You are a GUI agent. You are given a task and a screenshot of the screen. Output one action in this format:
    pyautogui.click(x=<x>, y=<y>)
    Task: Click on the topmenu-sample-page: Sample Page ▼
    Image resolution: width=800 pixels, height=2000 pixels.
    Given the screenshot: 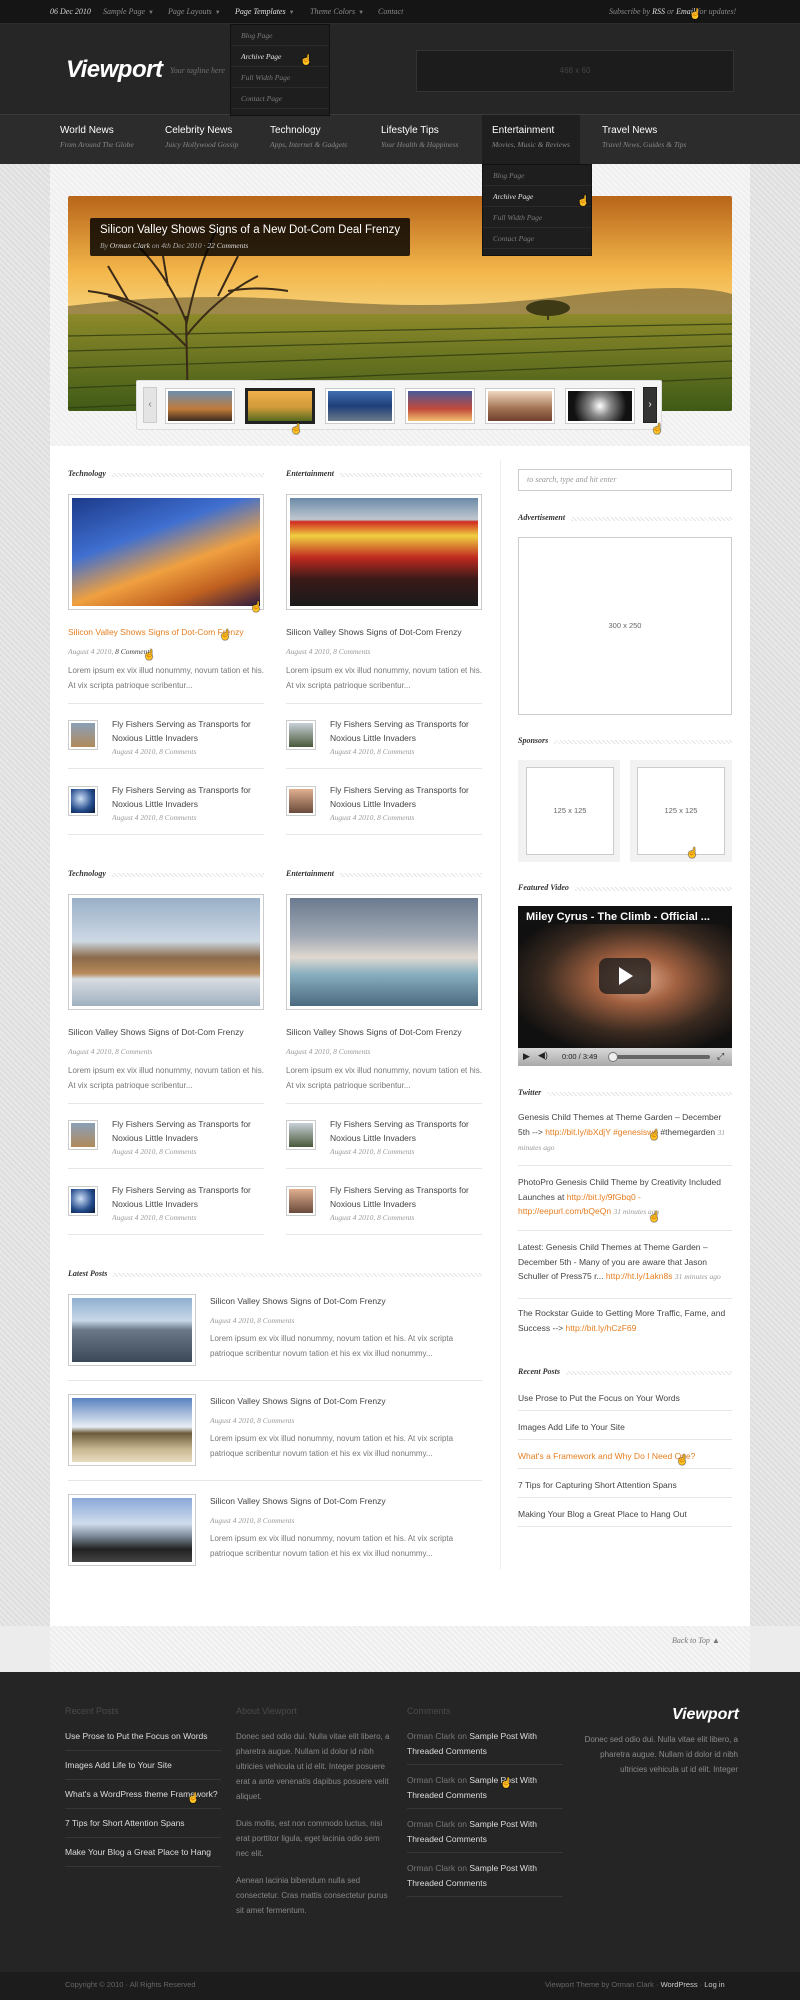 What is the action you would take?
    pyautogui.click(x=128, y=11)
    